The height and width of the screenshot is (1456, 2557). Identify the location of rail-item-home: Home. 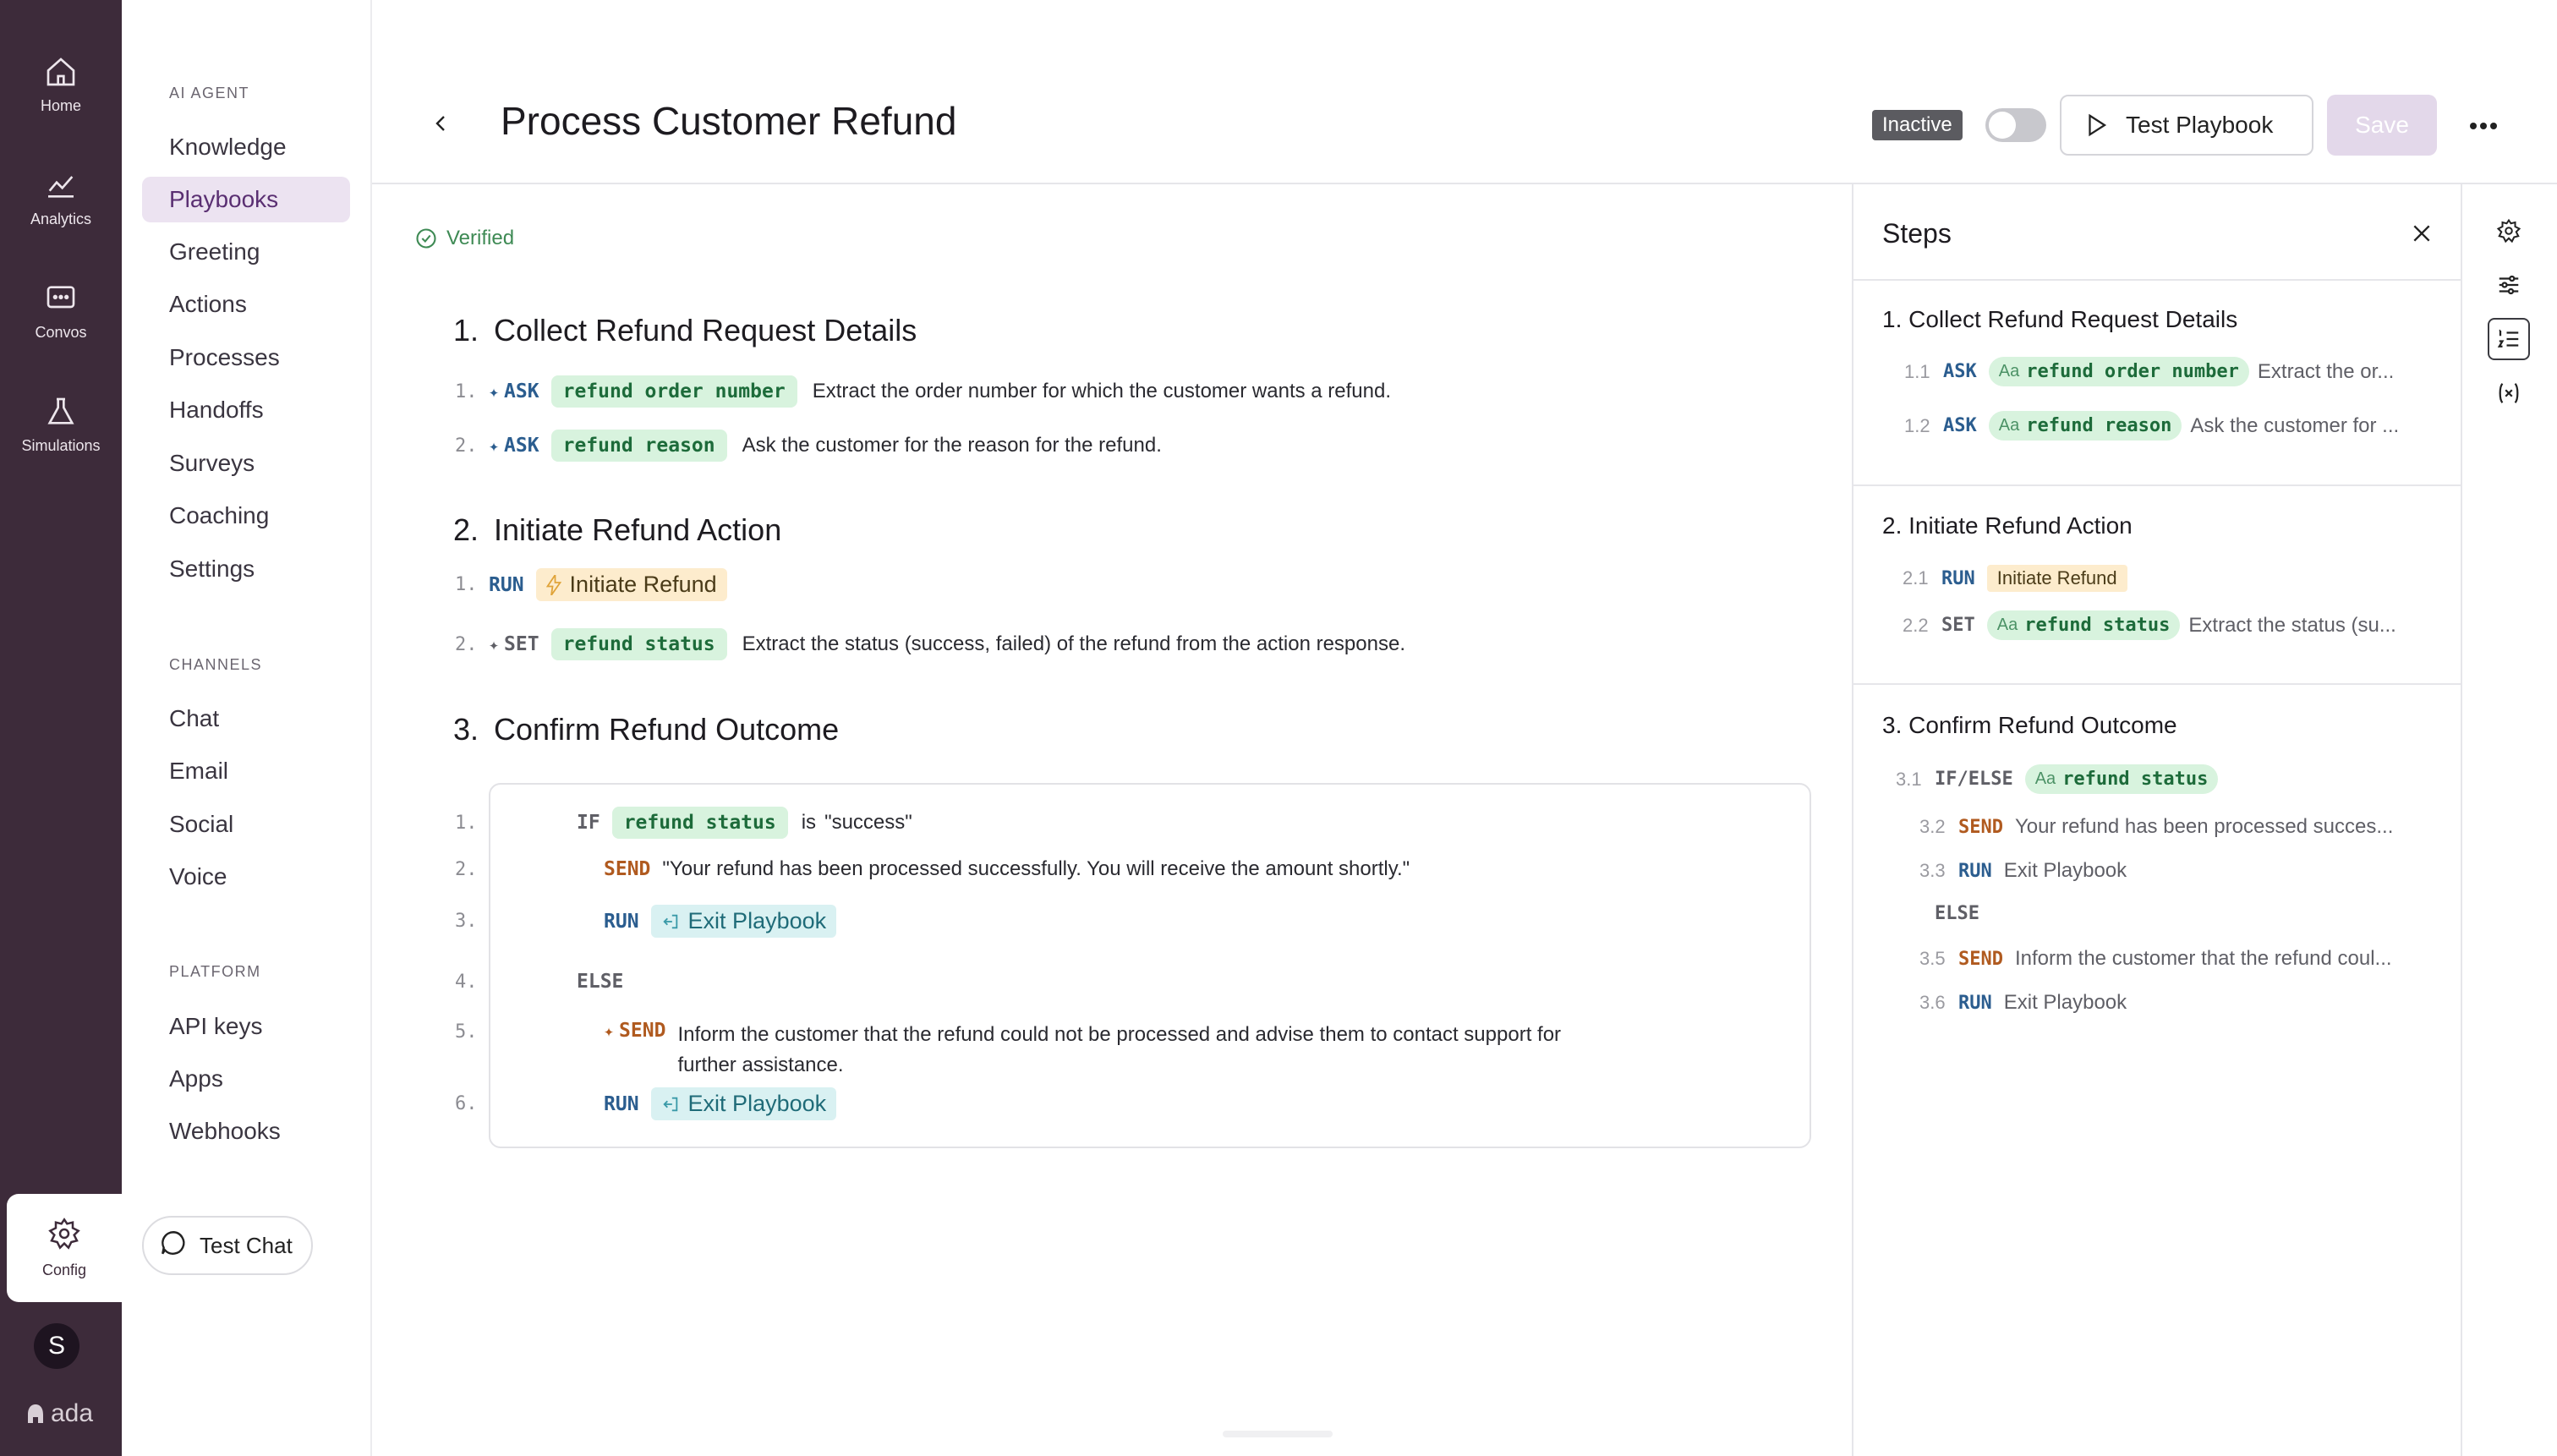
(61, 83).